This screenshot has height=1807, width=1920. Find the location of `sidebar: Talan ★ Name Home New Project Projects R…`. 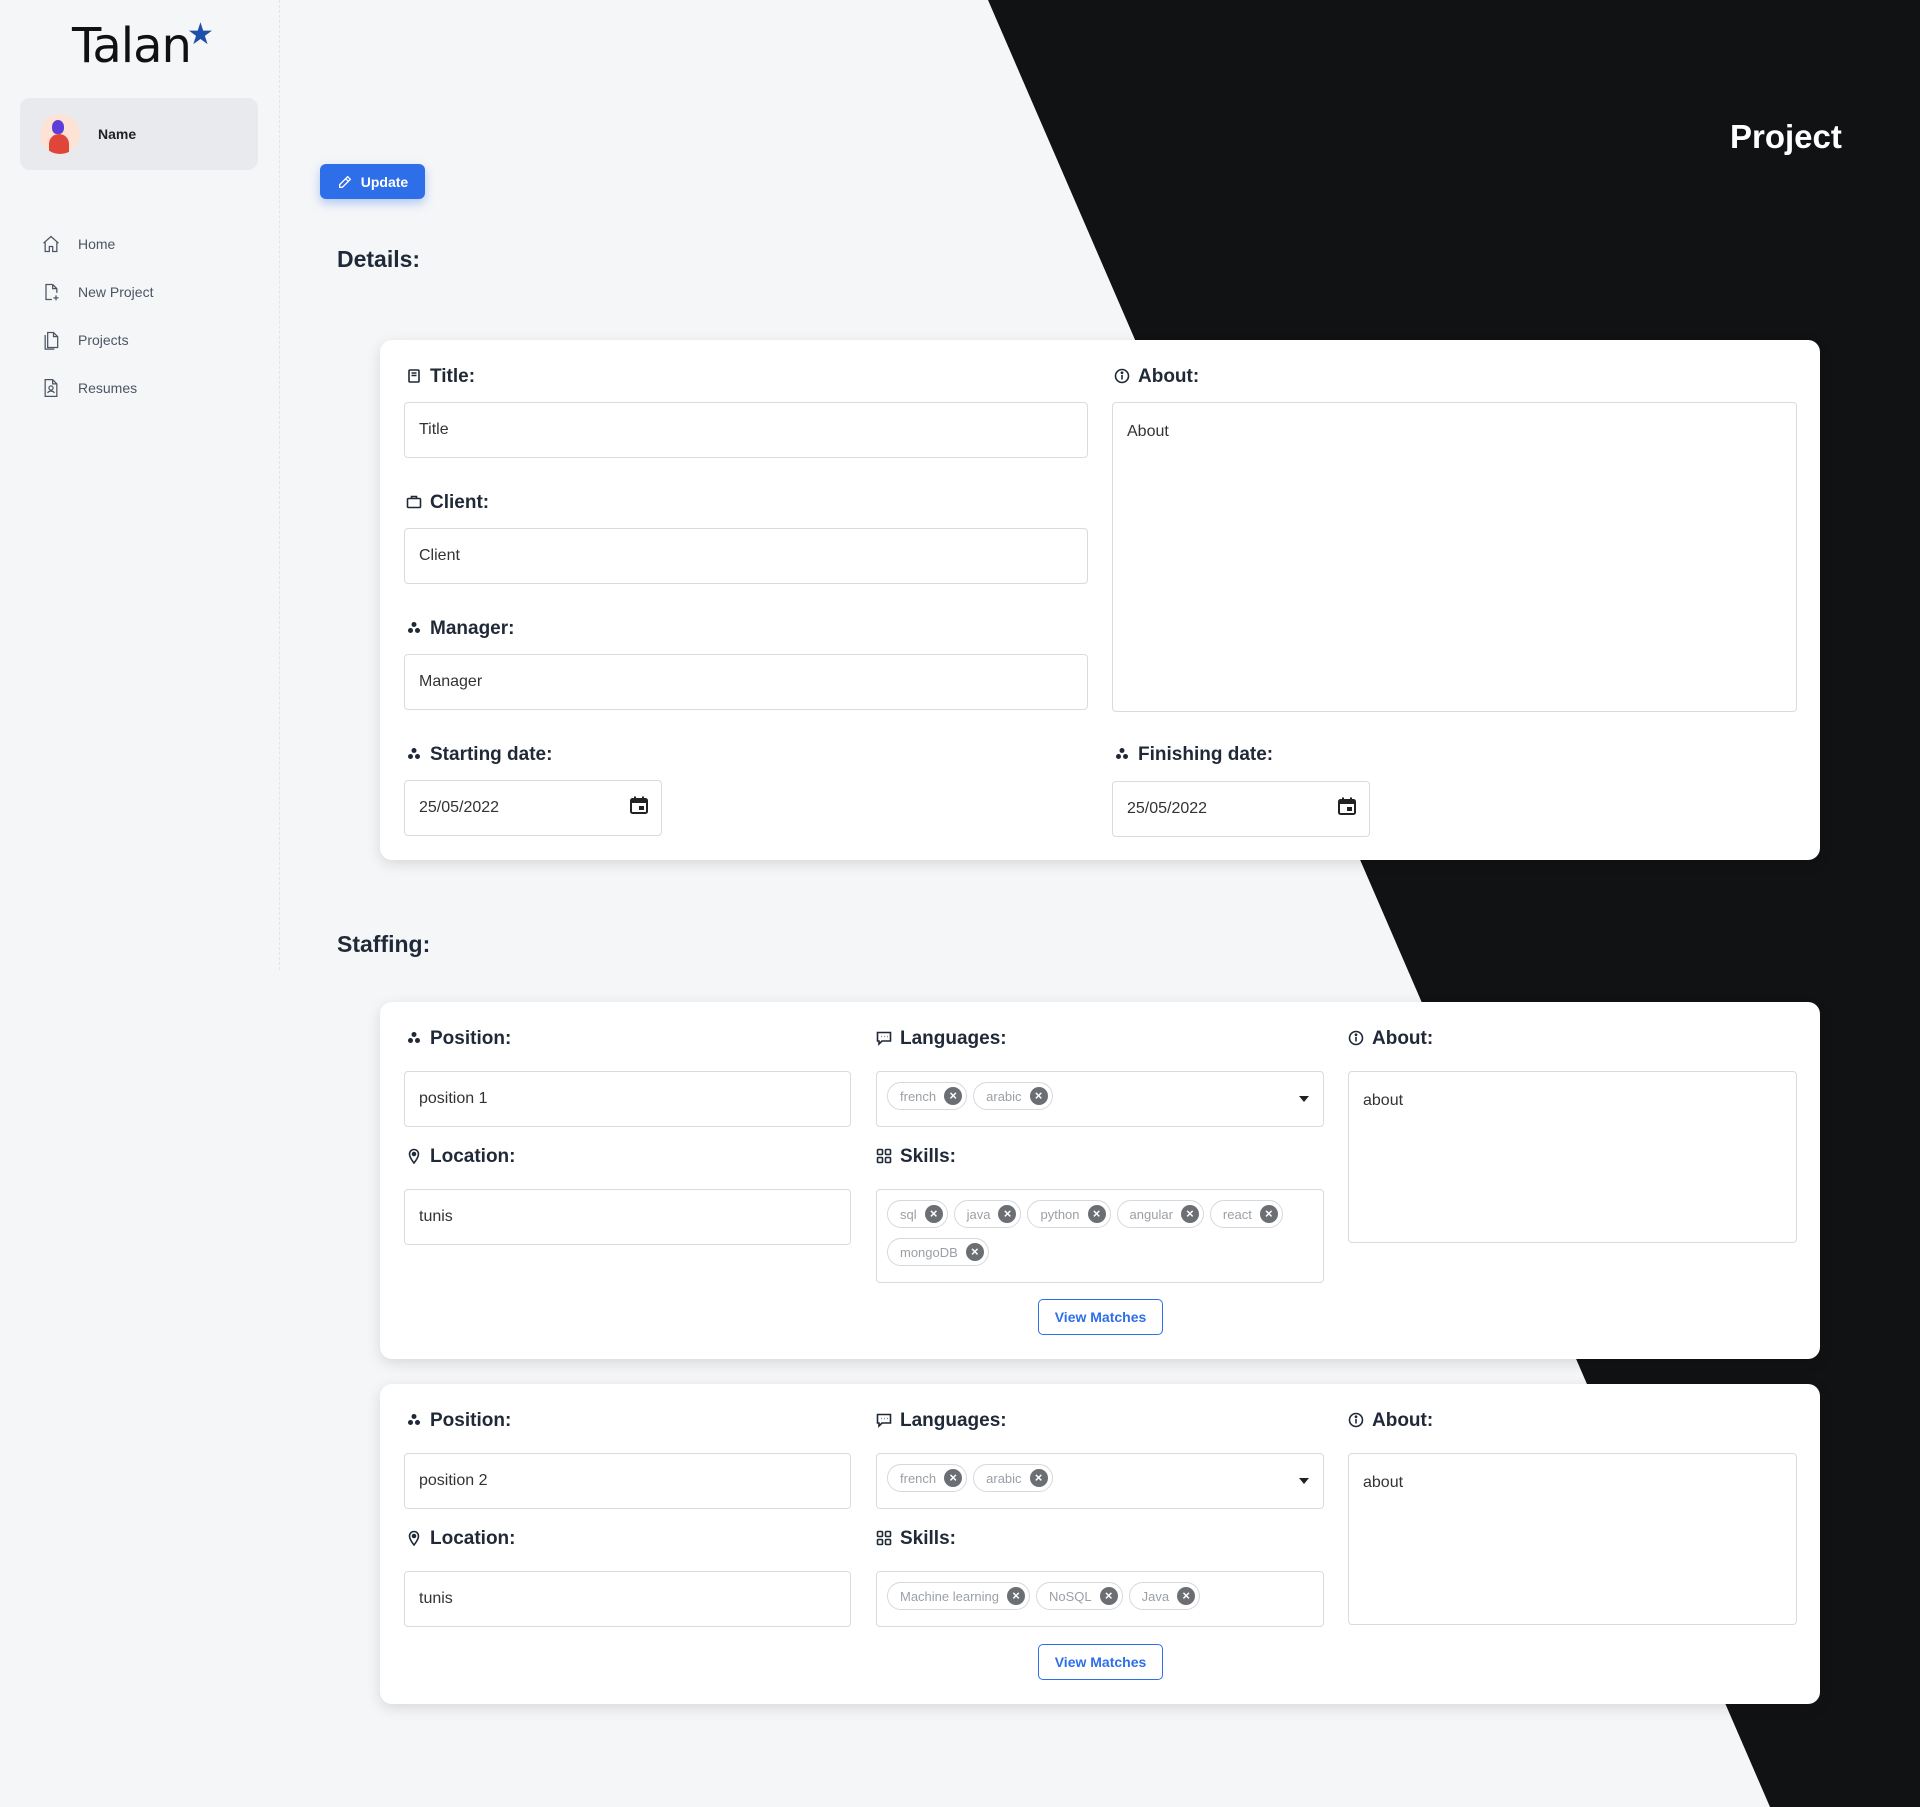

sidebar: Talan ★ Name Home New Project Projects R… is located at coordinates (140, 485).